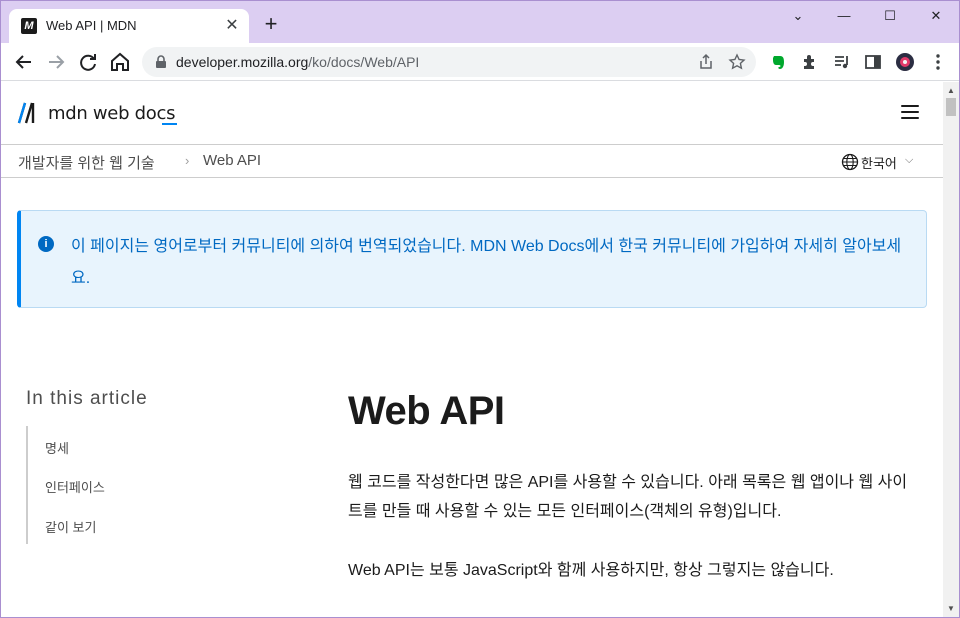 The width and height of the screenshot is (960, 618). Describe the element at coordinates (951, 349) in the screenshot. I see `page-scrollbar: ▲ ▼` at that location.